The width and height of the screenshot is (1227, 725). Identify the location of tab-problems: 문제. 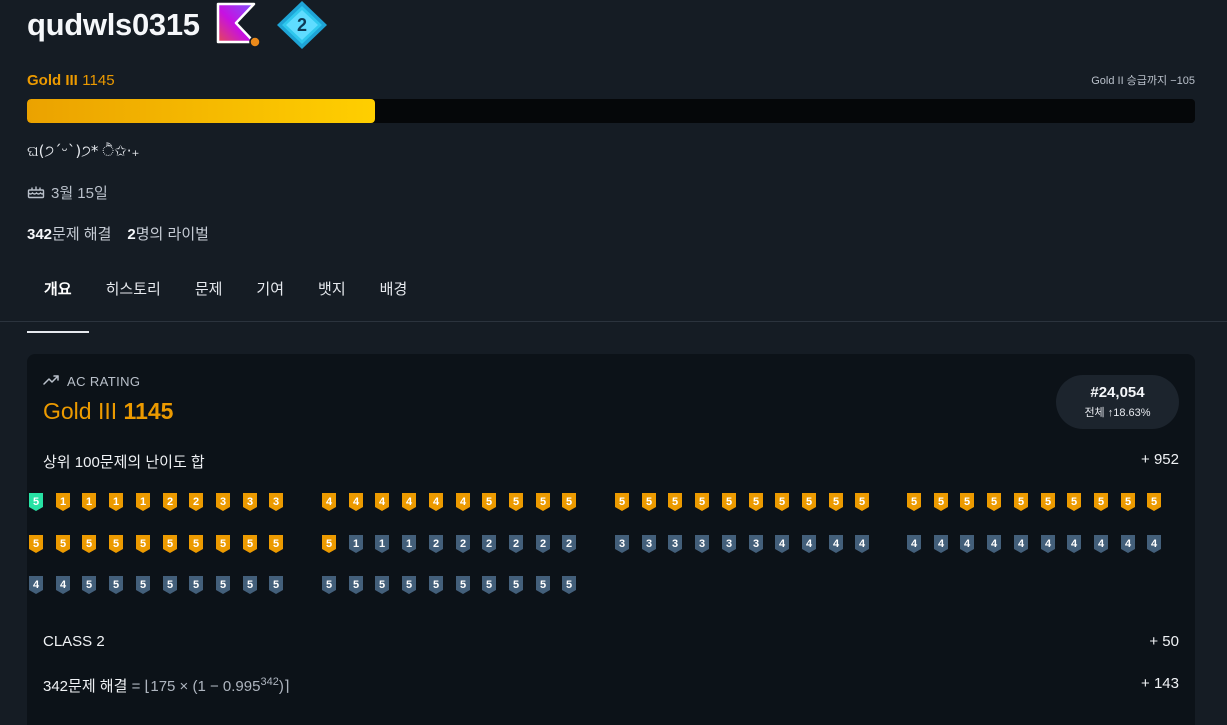
(209, 296).